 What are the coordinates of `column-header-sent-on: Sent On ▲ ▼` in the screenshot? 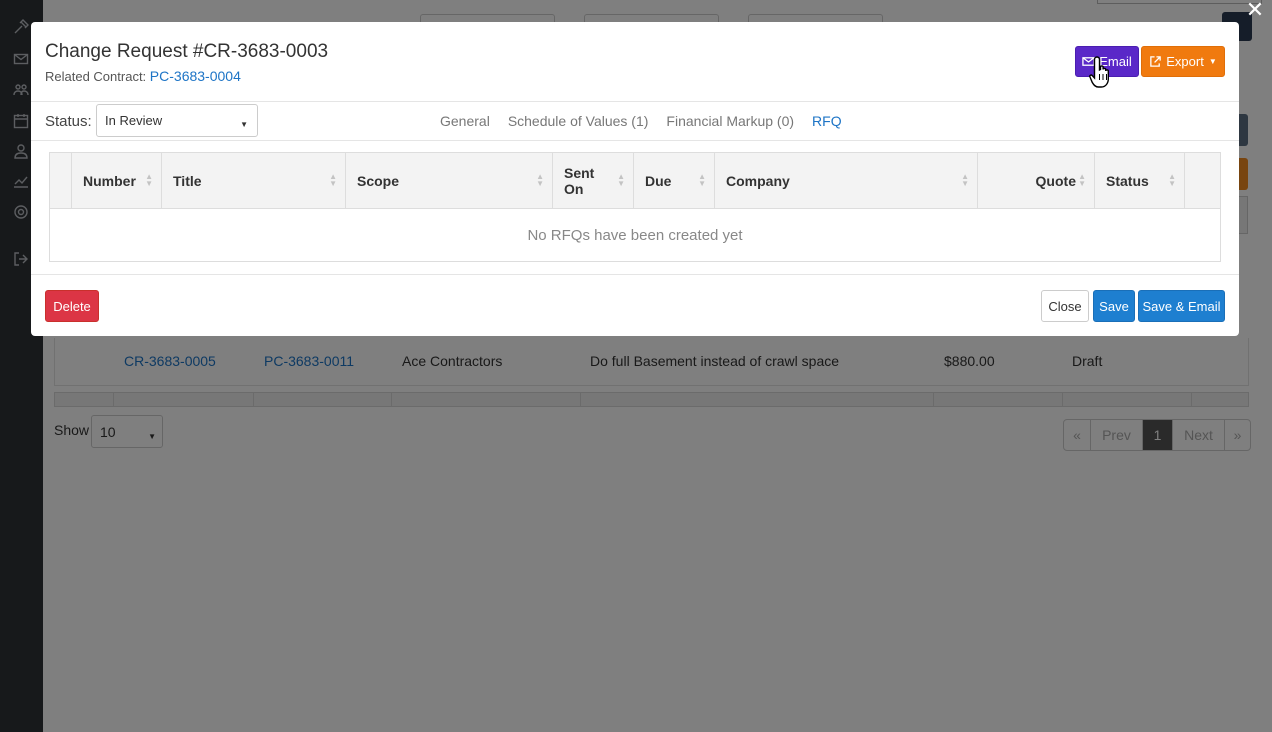 It's located at (593, 180).